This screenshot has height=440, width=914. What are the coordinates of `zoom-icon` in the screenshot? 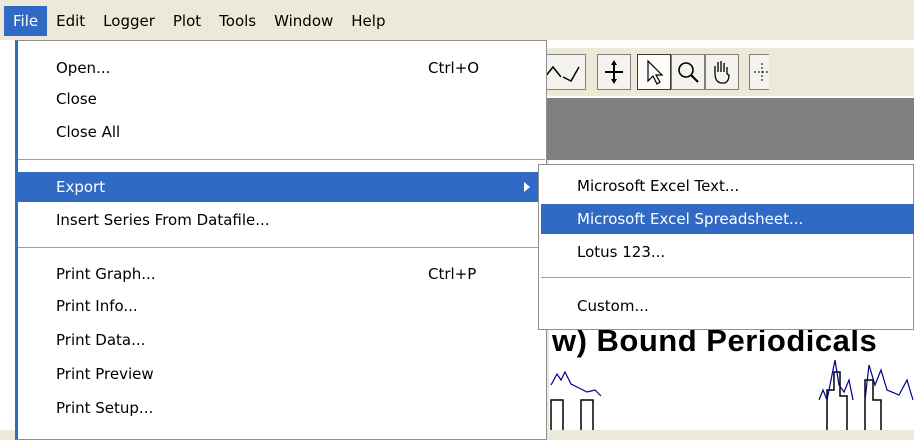 It's located at (688, 72).